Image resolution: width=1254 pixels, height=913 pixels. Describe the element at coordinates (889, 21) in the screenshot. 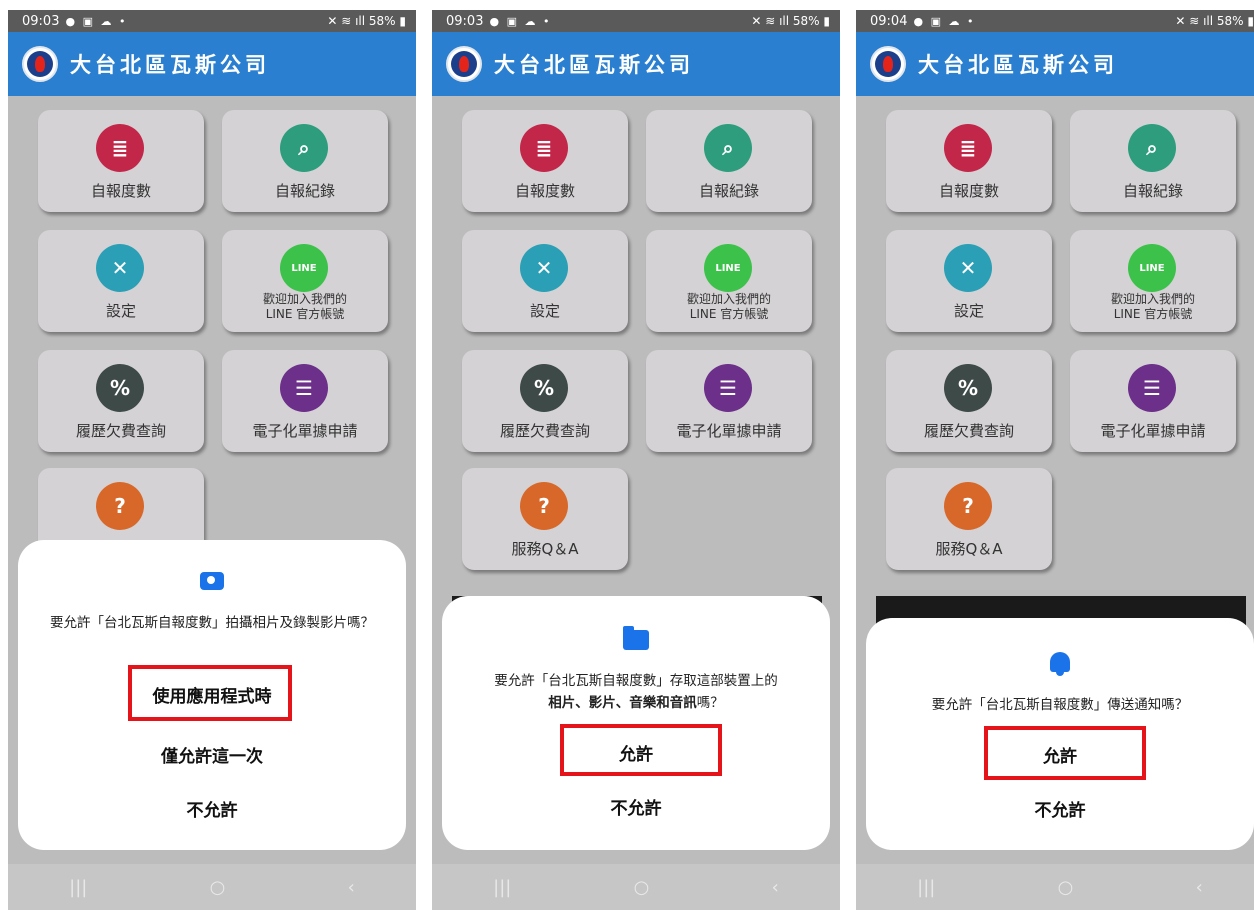

I see `status-time: 09:04` at that location.